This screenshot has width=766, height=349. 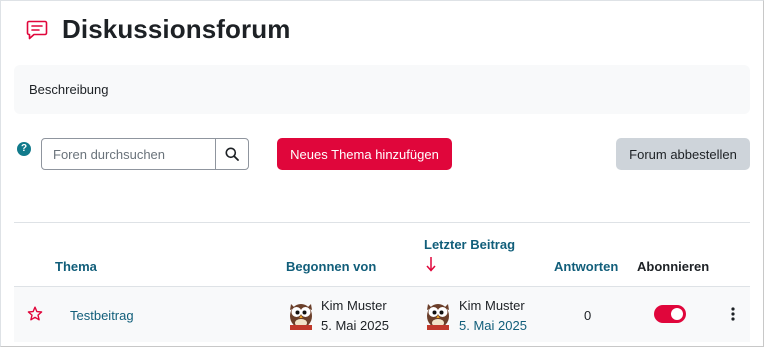 What do you see at coordinates (102, 315) in the screenshot?
I see `topic-link: Testbeitrag` at bounding box center [102, 315].